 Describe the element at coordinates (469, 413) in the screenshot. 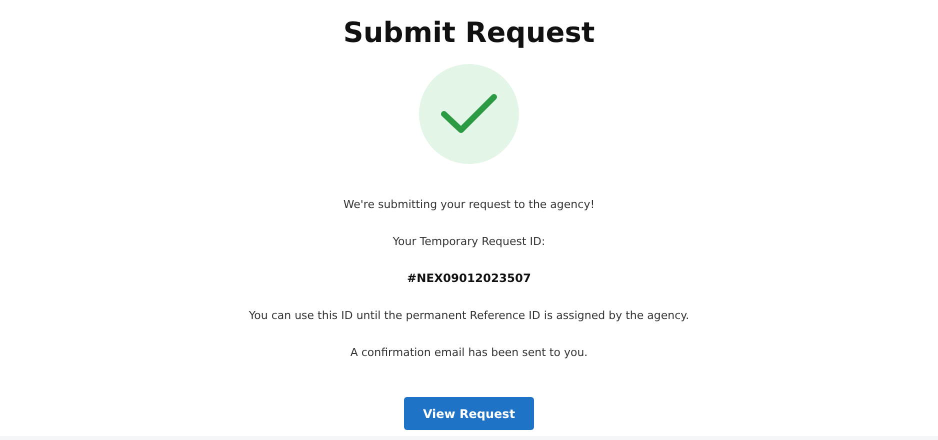

I see `view-request-button: View Request` at that location.